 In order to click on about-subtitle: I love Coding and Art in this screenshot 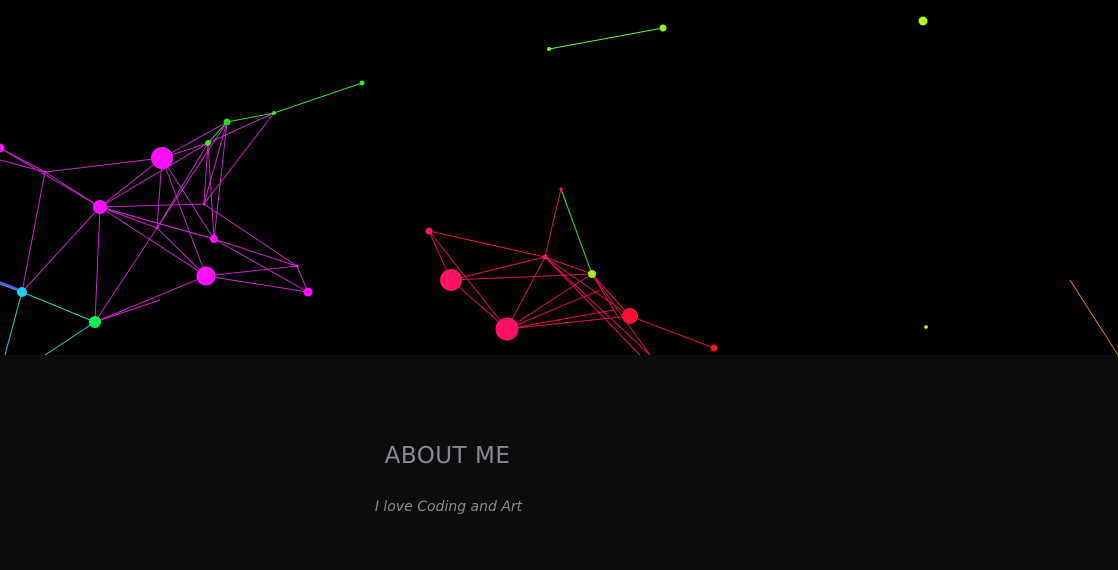, I will do `click(448, 507)`.